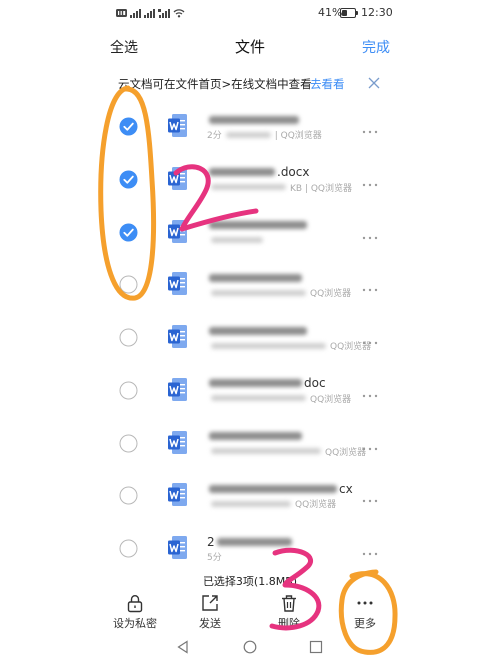 This screenshot has width=500, height=657. Describe the element at coordinates (210, 623) in the screenshot. I see `send-button-label: 发送` at that location.